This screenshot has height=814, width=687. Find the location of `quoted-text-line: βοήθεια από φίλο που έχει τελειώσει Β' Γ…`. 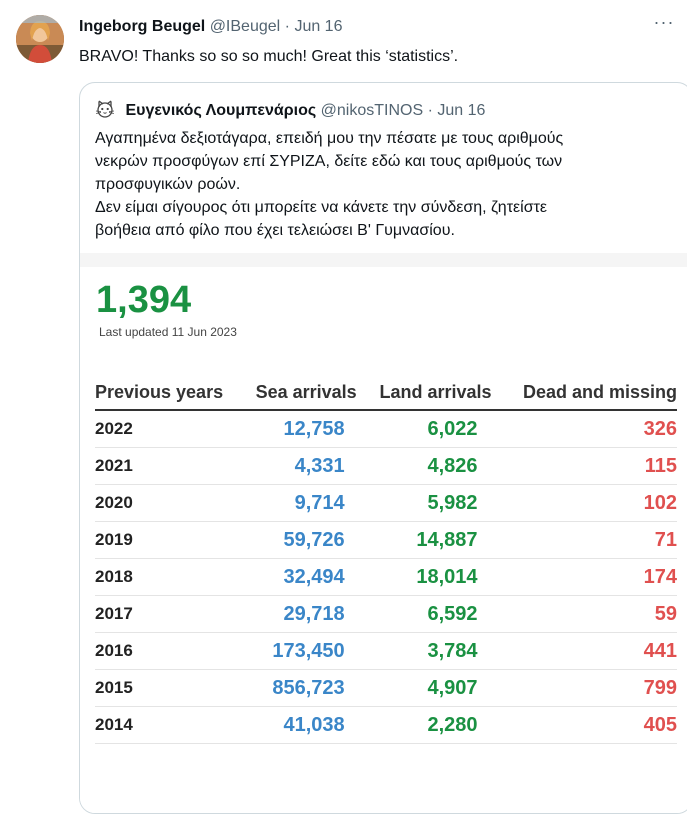

quoted-text-line: βοήθεια από φίλο που έχει τελειώσει Β' Γ… is located at coordinates (275, 230).